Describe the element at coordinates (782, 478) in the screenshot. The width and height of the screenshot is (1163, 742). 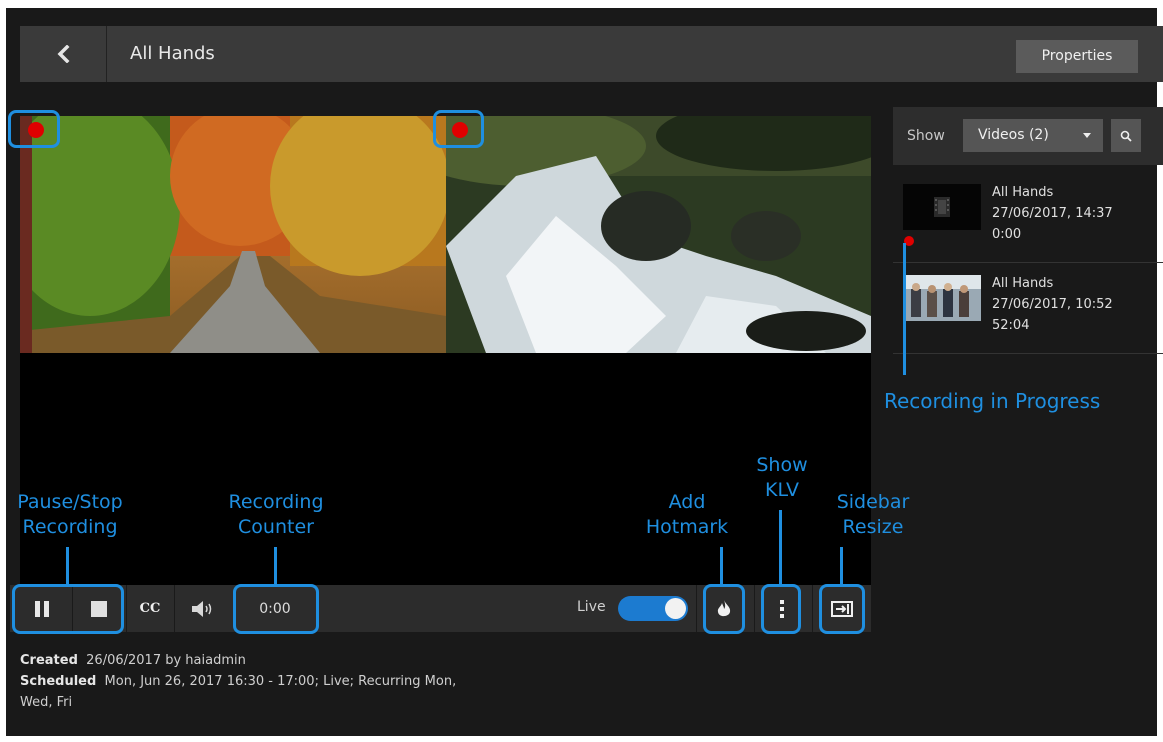
I see `klv-annotation: Show KLV` at that location.